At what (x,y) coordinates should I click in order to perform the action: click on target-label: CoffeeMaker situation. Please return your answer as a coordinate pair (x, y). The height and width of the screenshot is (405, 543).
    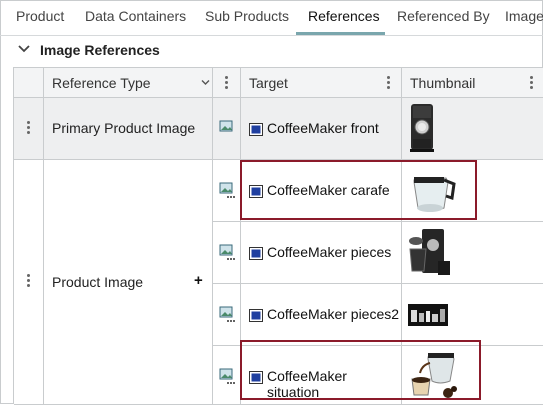
    Looking at the image, I should click on (334, 384).